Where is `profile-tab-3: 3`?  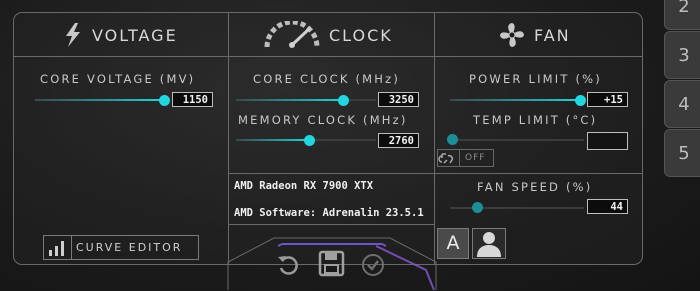 profile-tab-3: 3 is located at coordinates (682, 55).